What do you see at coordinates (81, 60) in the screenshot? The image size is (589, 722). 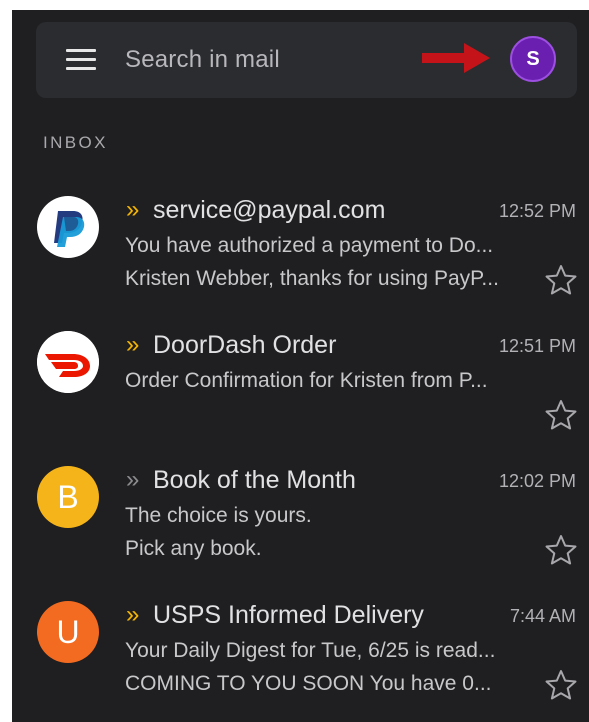 I see `hamburger-menu-icon` at bounding box center [81, 60].